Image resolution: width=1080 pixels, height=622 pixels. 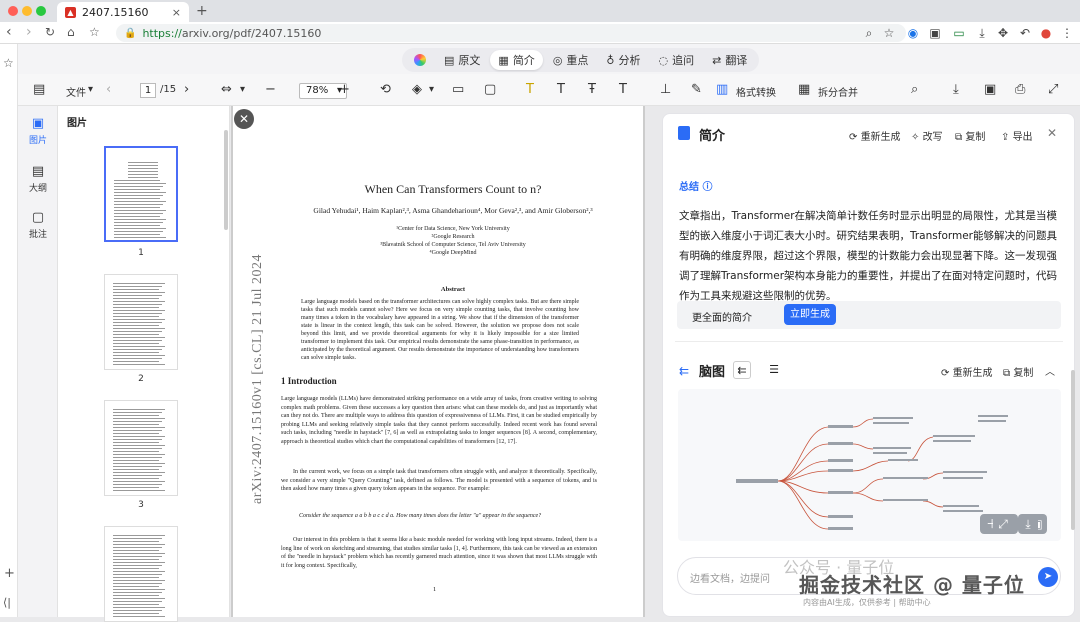 What do you see at coordinates (186, 89) in the screenshot?
I see `next-page-arrow-icon: ›` at bounding box center [186, 89].